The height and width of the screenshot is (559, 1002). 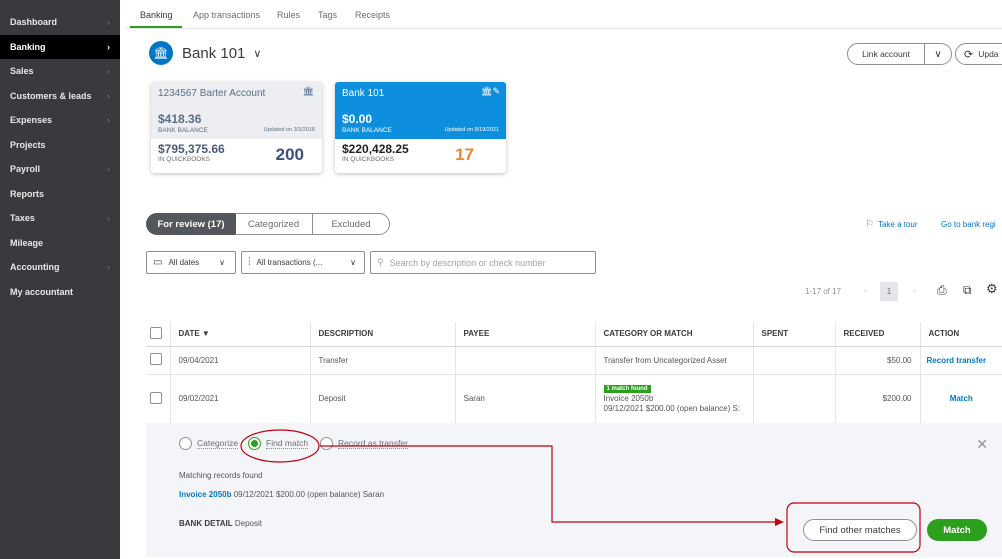 What do you see at coordinates (853, 527) in the screenshot?
I see `annotation-box` at bounding box center [853, 527].